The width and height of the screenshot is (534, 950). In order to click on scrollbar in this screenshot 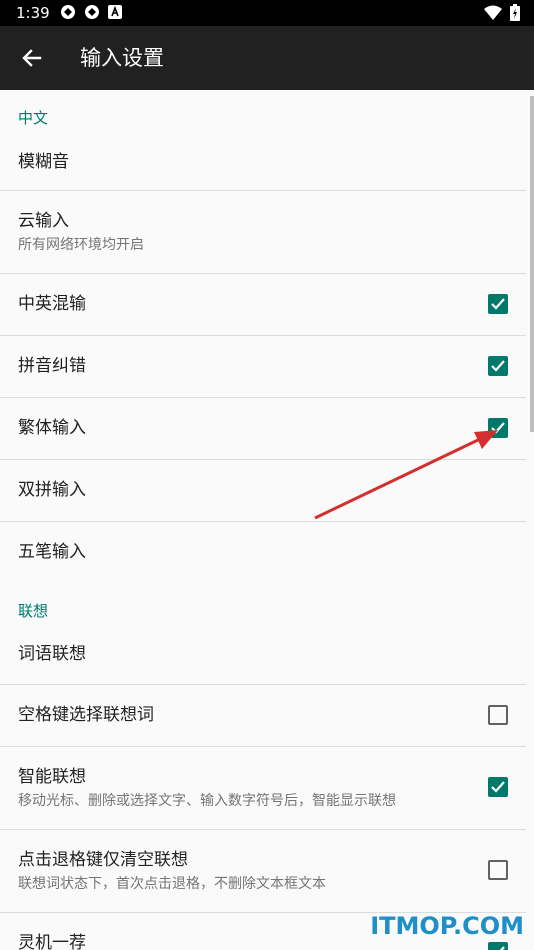, I will do `click(532, 264)`.